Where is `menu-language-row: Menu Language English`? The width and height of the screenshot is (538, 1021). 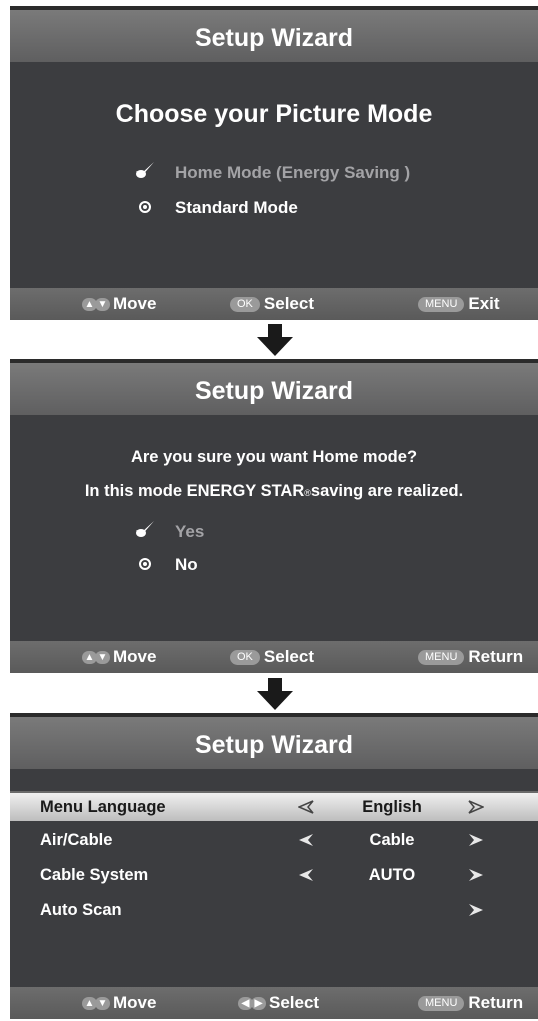
menu-language-row: Menu Language English is located at coordinates (274, 806).